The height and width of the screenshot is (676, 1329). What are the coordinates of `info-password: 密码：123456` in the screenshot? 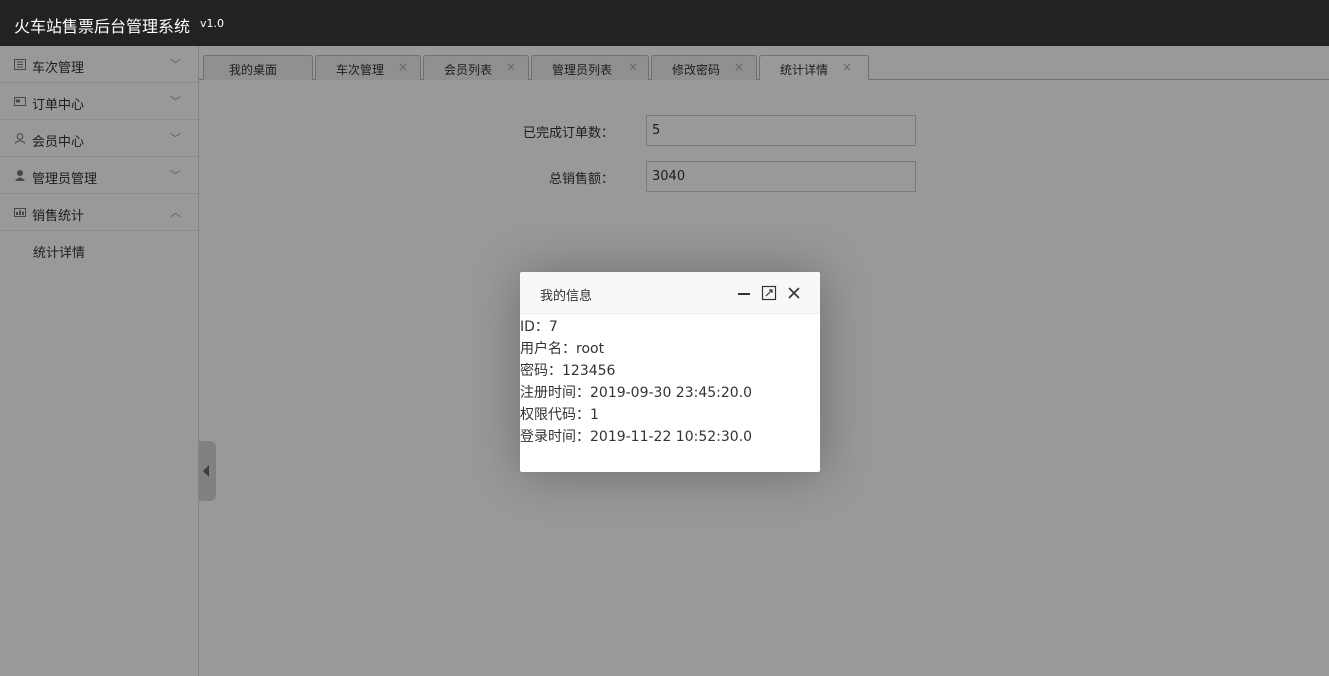 It's located at (568, 371).